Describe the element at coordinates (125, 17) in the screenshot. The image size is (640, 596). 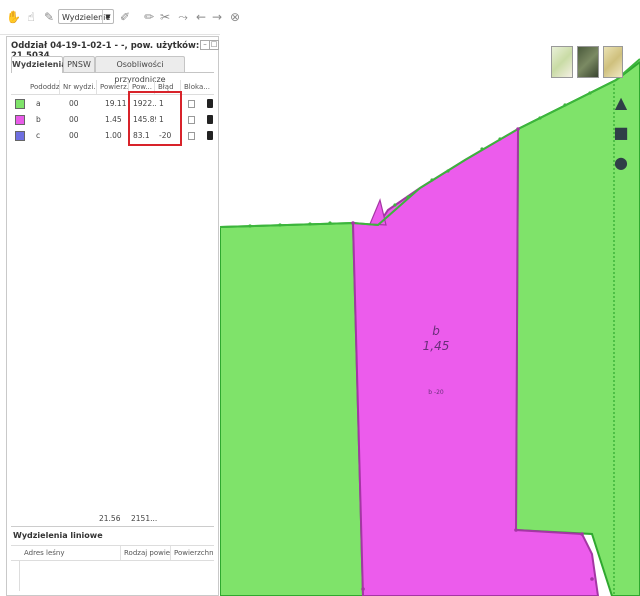
I see `edit-icon: ✐` at that location.